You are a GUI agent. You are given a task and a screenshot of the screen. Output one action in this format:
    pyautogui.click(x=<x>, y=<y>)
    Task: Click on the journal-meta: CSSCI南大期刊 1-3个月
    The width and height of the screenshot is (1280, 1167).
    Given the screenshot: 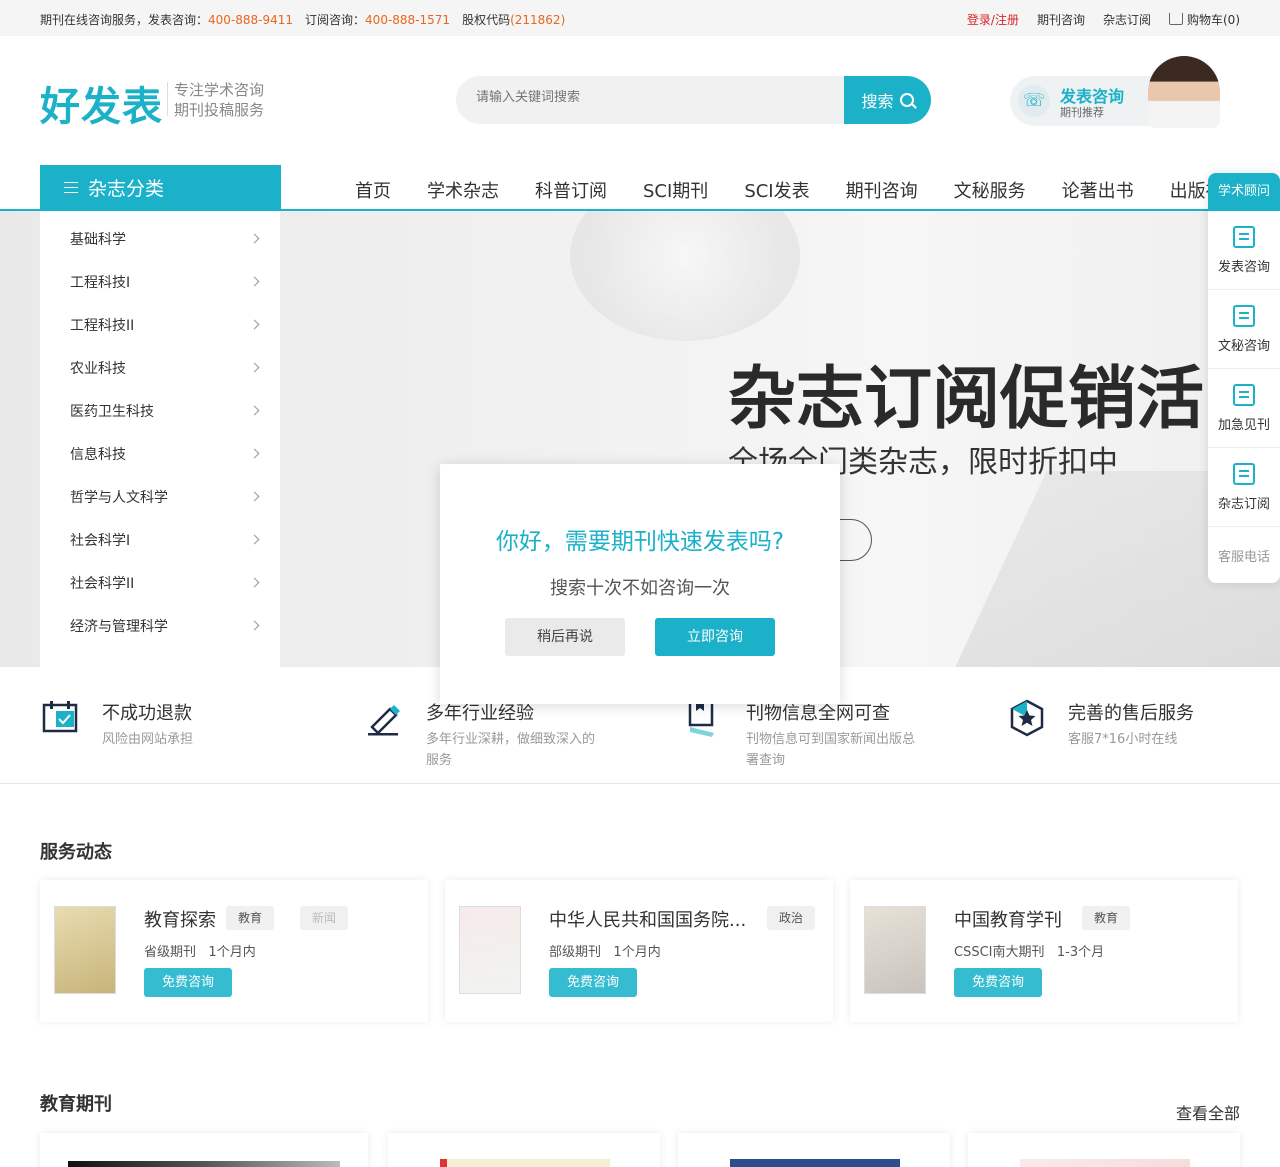 What is the action you would take?
    pyautogui.click(x=1029, y=952)
    